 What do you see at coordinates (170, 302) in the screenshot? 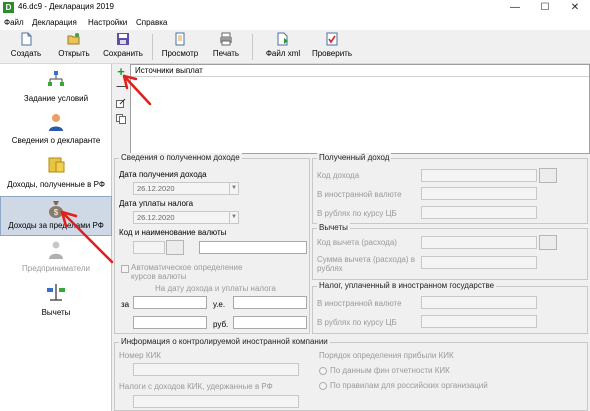
I see `rate-units-field` at bounding box center [170, 302].